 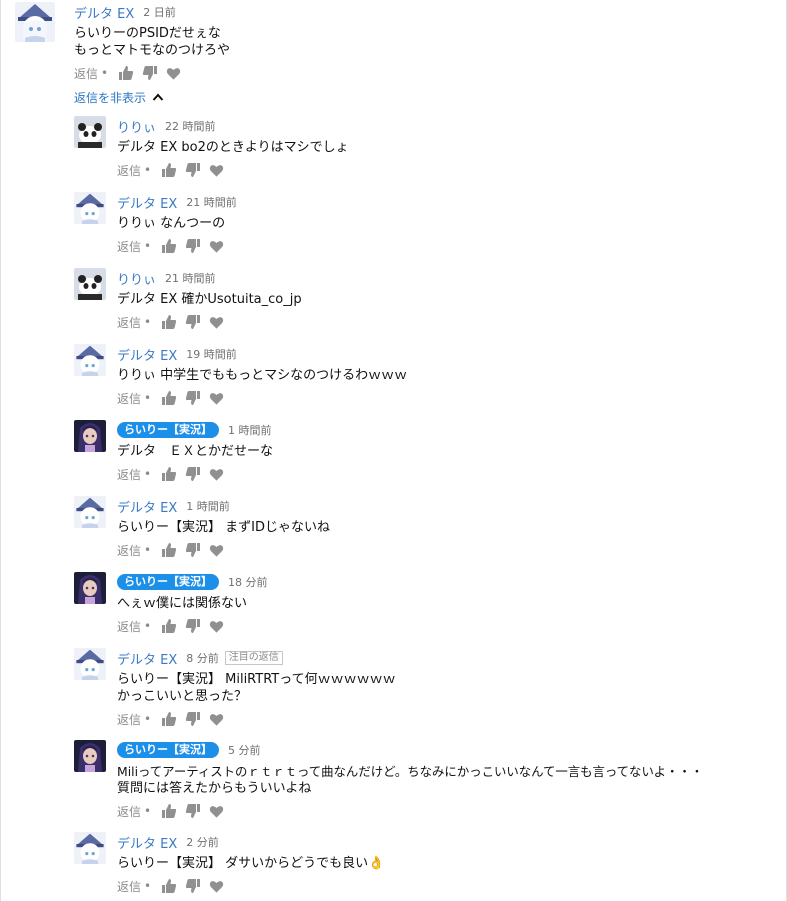 I want to click on comment-text-line: りりぃ なんつーの, so click(x=171, y=223).